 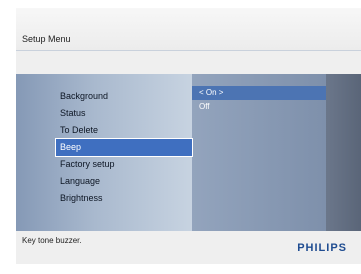 What do you see at coordinates (322, 248) in the screenshot?
I see `philips-logo: PHILIPS` at bounding box center [322, 248].